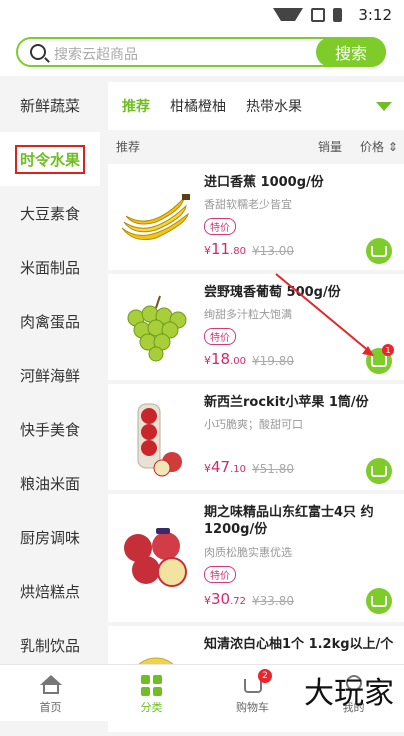 The image size is (404, 736). Describe the element at coordinates (38, 52) in the screenshot. I see `search-icon` at that location.